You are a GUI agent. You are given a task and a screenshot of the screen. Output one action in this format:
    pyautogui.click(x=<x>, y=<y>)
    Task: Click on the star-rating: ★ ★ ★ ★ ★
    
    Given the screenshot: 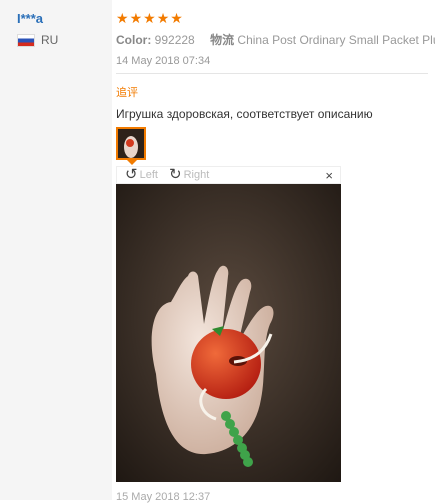 What is the action you would take?
    pyautogui.click(x=149, y=18)
    